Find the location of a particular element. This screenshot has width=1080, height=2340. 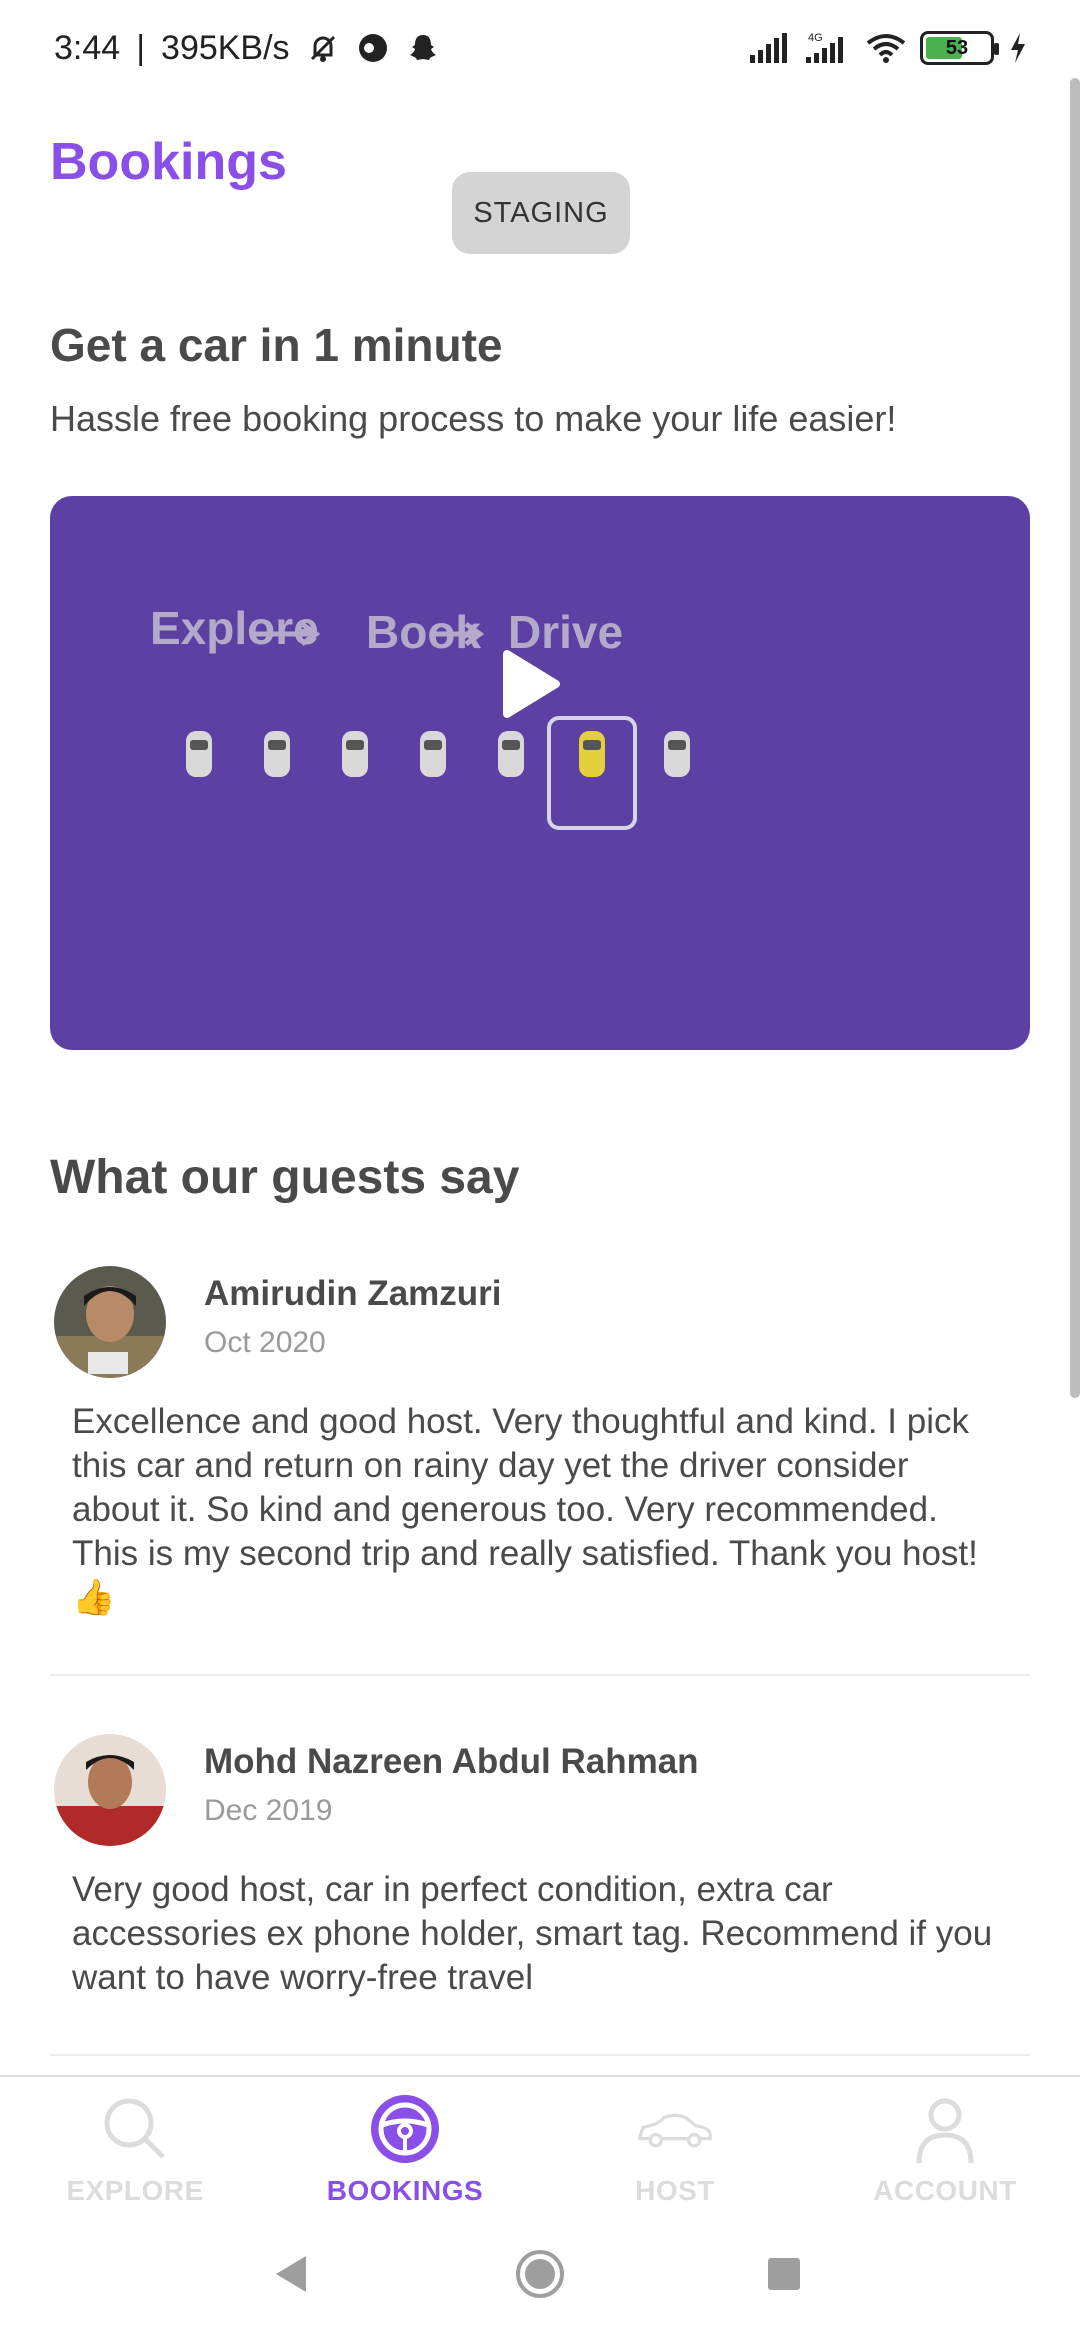

nav-label: ACCOUNT is located at coordinates (945, 2190).